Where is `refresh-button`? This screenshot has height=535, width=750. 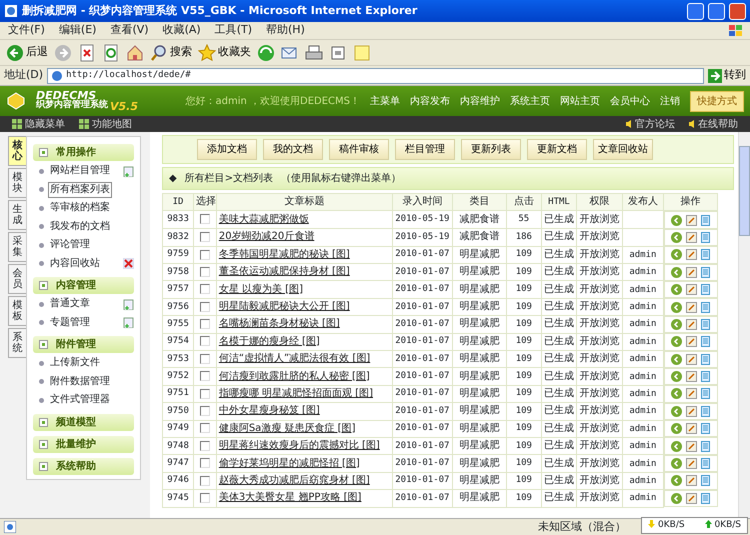
refresh-button is located at coordinates (111, 53).